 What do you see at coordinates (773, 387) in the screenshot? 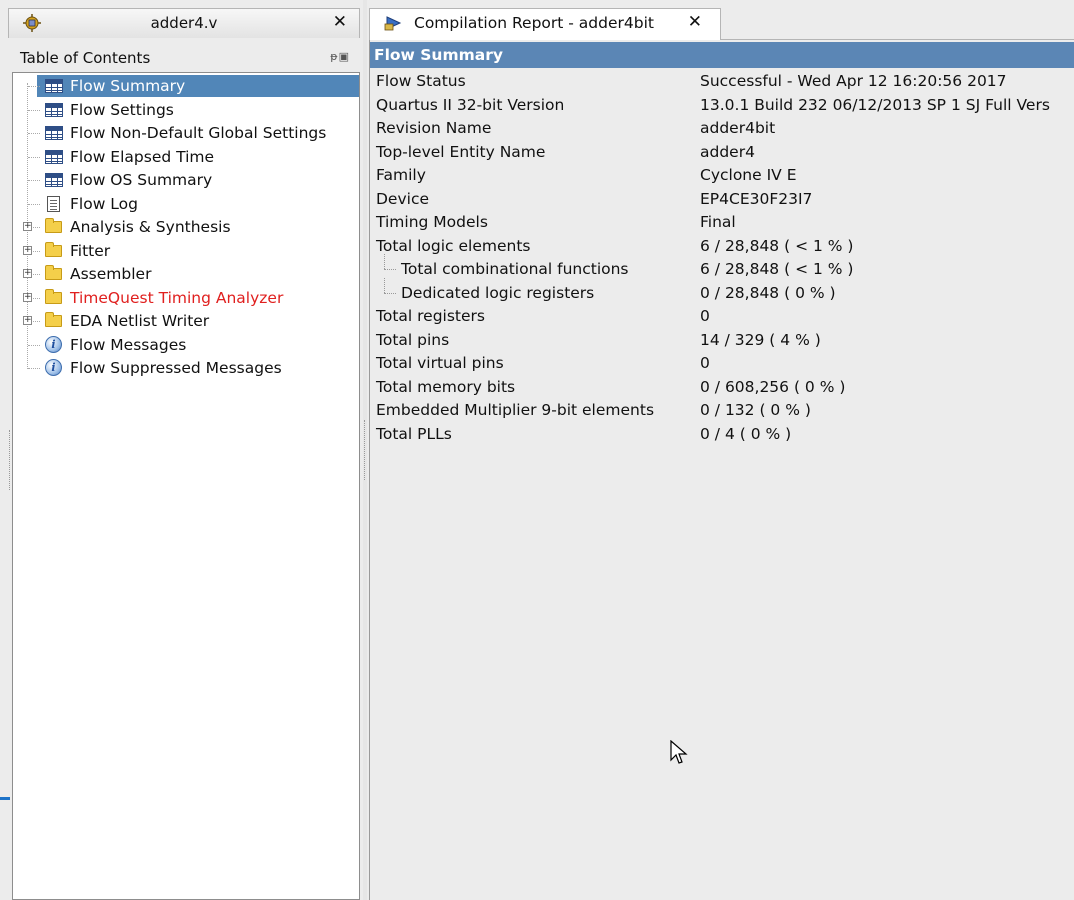
I see `report-value: 0 / 608,256 ( 0 % )` at bounding box center [773, 387].